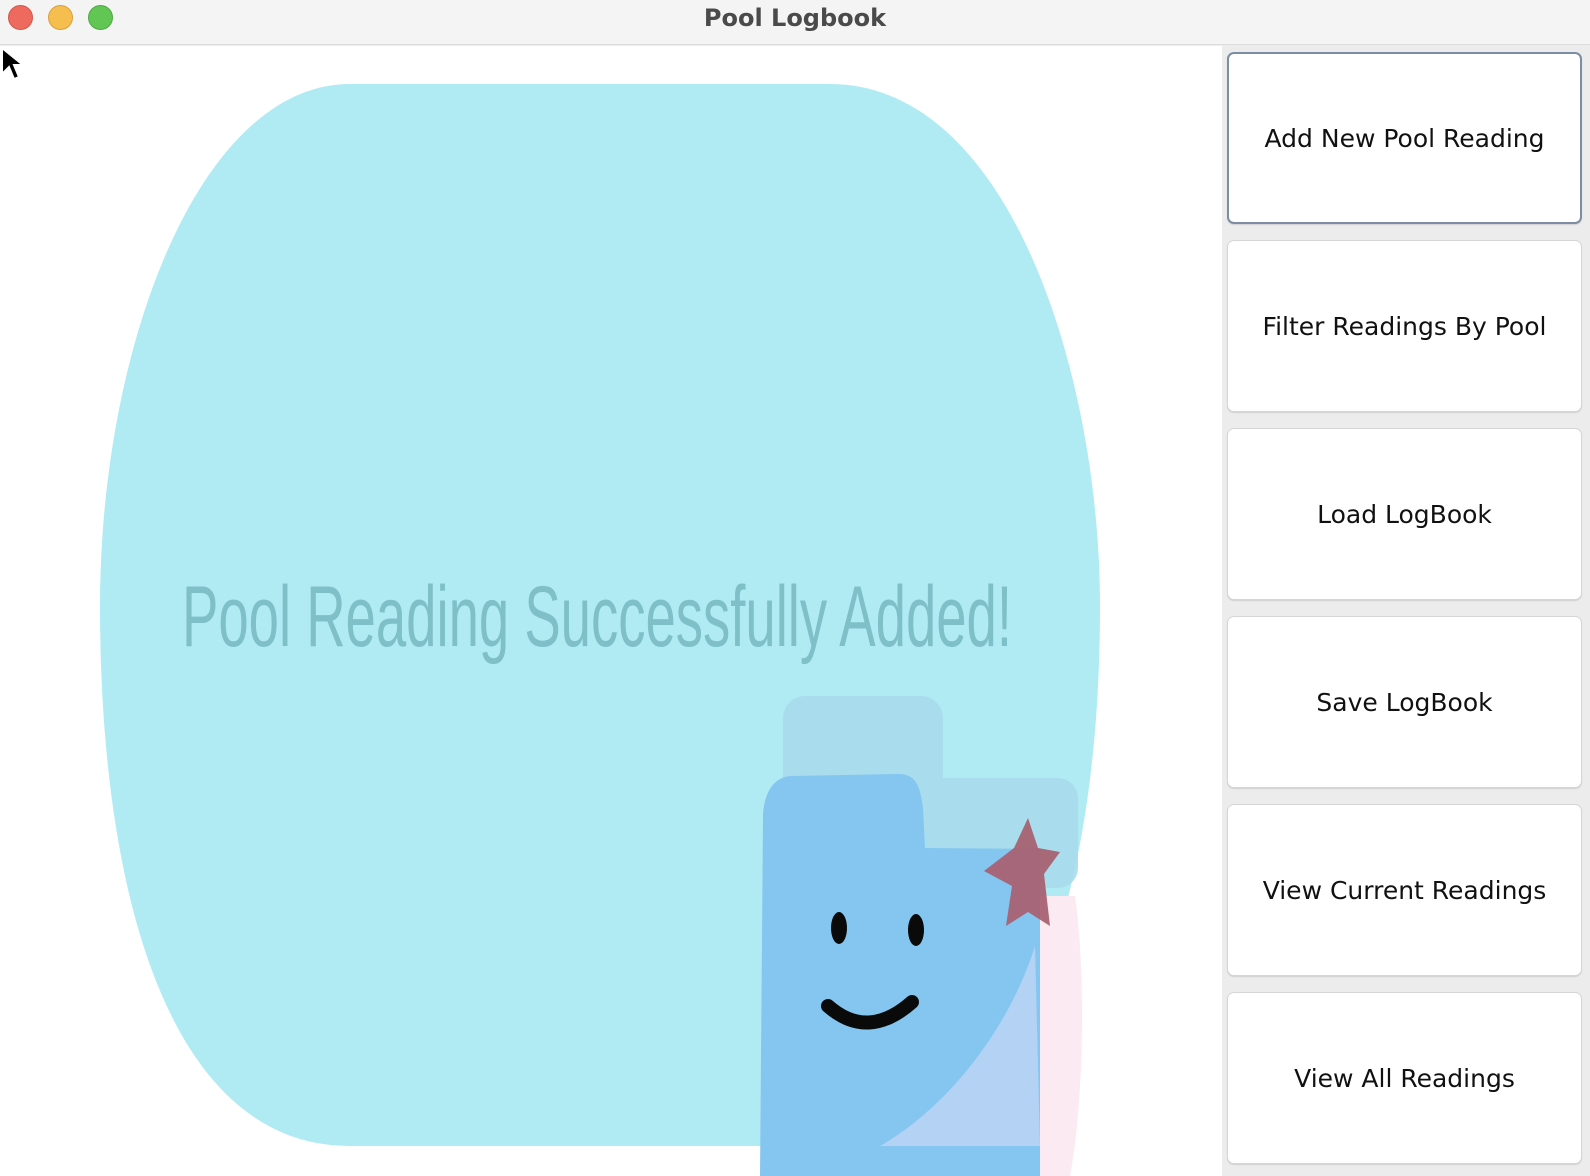 This screenshot has height=1176, width=1590. Describe the element at coordinates (1404, 702) in the screenshot. I see `save-logbook-button: Save LogBook` at that location.